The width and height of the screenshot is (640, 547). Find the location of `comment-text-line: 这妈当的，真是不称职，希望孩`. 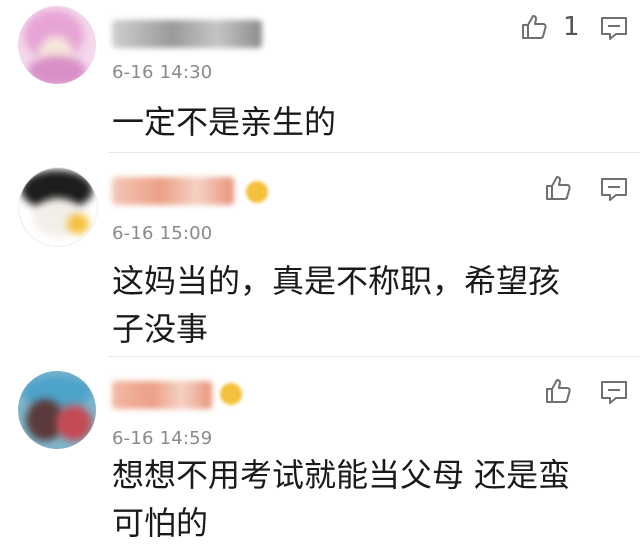

comment-text-line: 这妈当的，真是不称职，希望孩 is located at coordinates (336, 281).